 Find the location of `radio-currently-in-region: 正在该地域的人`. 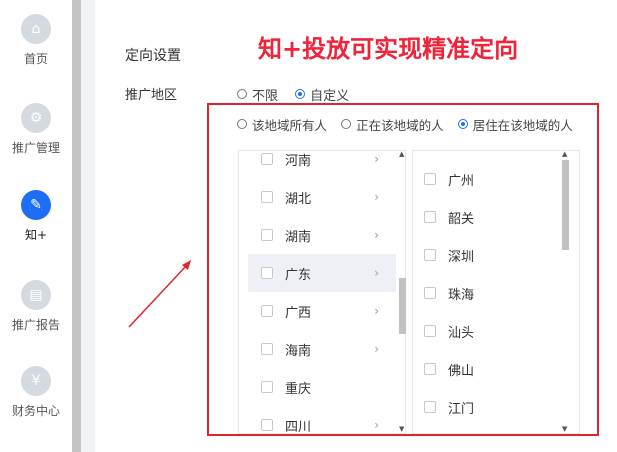

radio-currently-in-region: 正在该地域的人 is located at coordinates (392, 124).